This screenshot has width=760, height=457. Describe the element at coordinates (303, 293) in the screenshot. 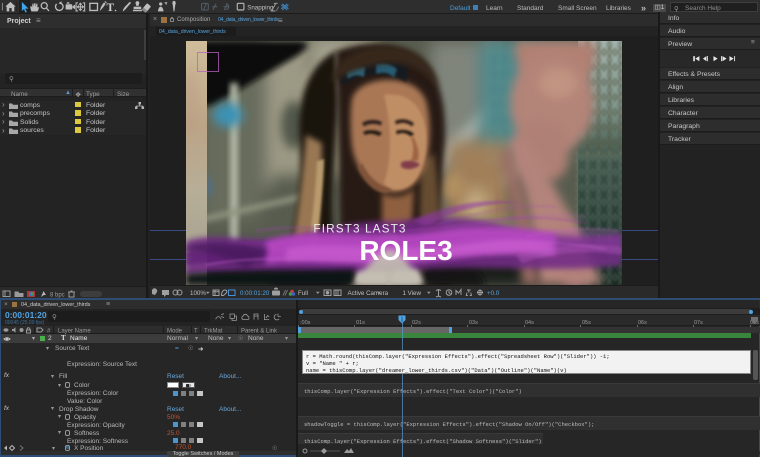

I see `svg-text: Full` at that location.